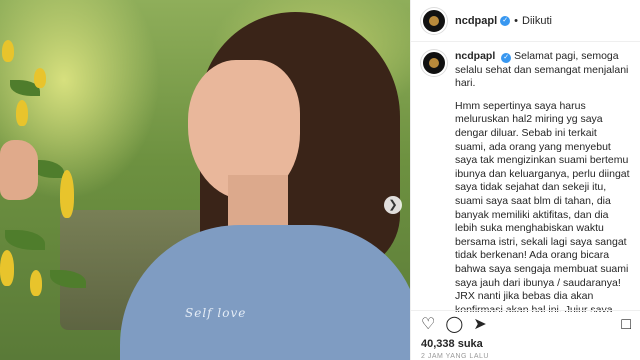 This screenshot has height=360, width=640. Describe the element at coordinates (476, 21) in the screenshot. I see `header-username: ncdpapl` at that location.